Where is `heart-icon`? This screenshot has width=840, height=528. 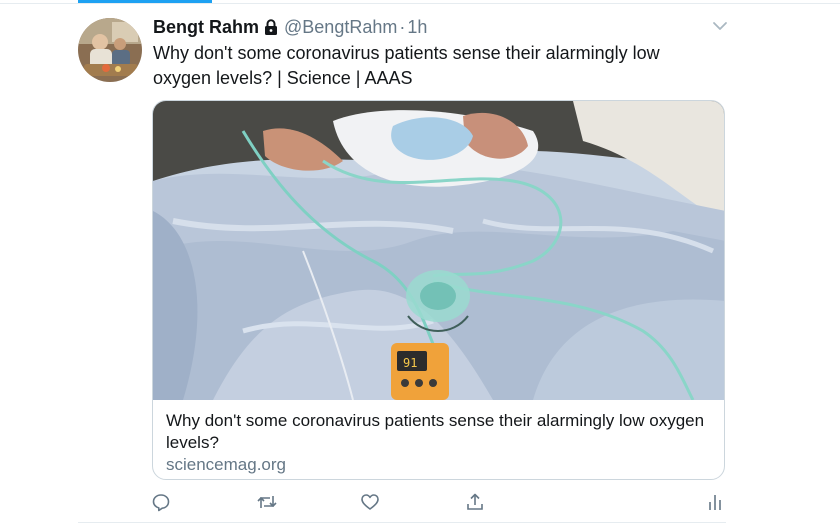
heart-icon is located at coordinates (370, 502).